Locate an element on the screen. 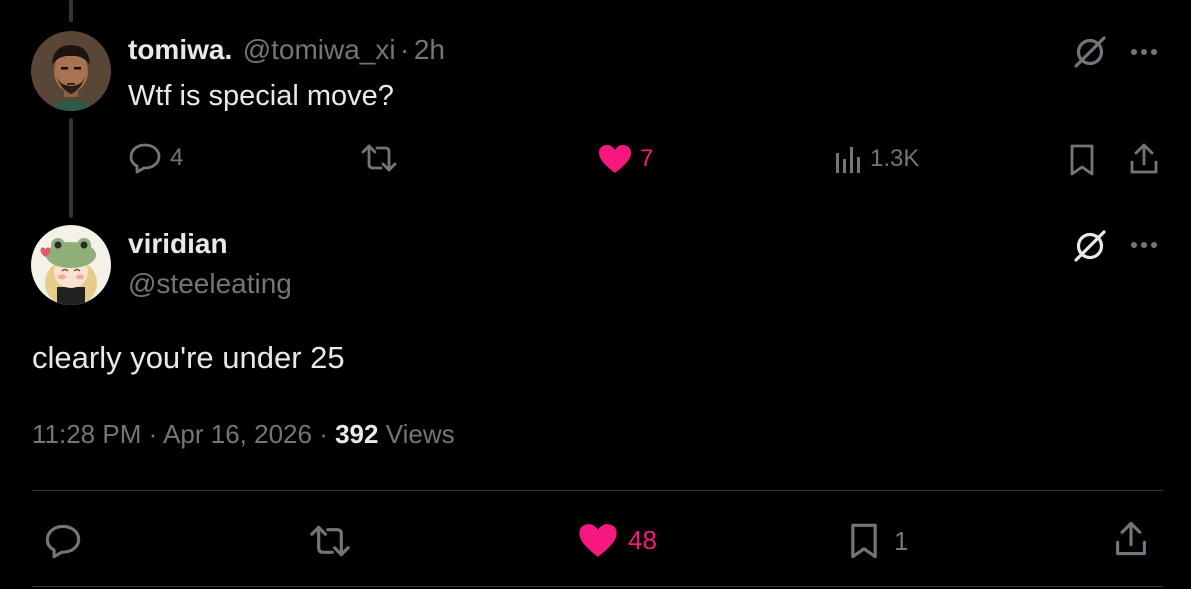 This screenshot has height=589, width=1191. like-button: 7 is located at coordinates (625, 159).